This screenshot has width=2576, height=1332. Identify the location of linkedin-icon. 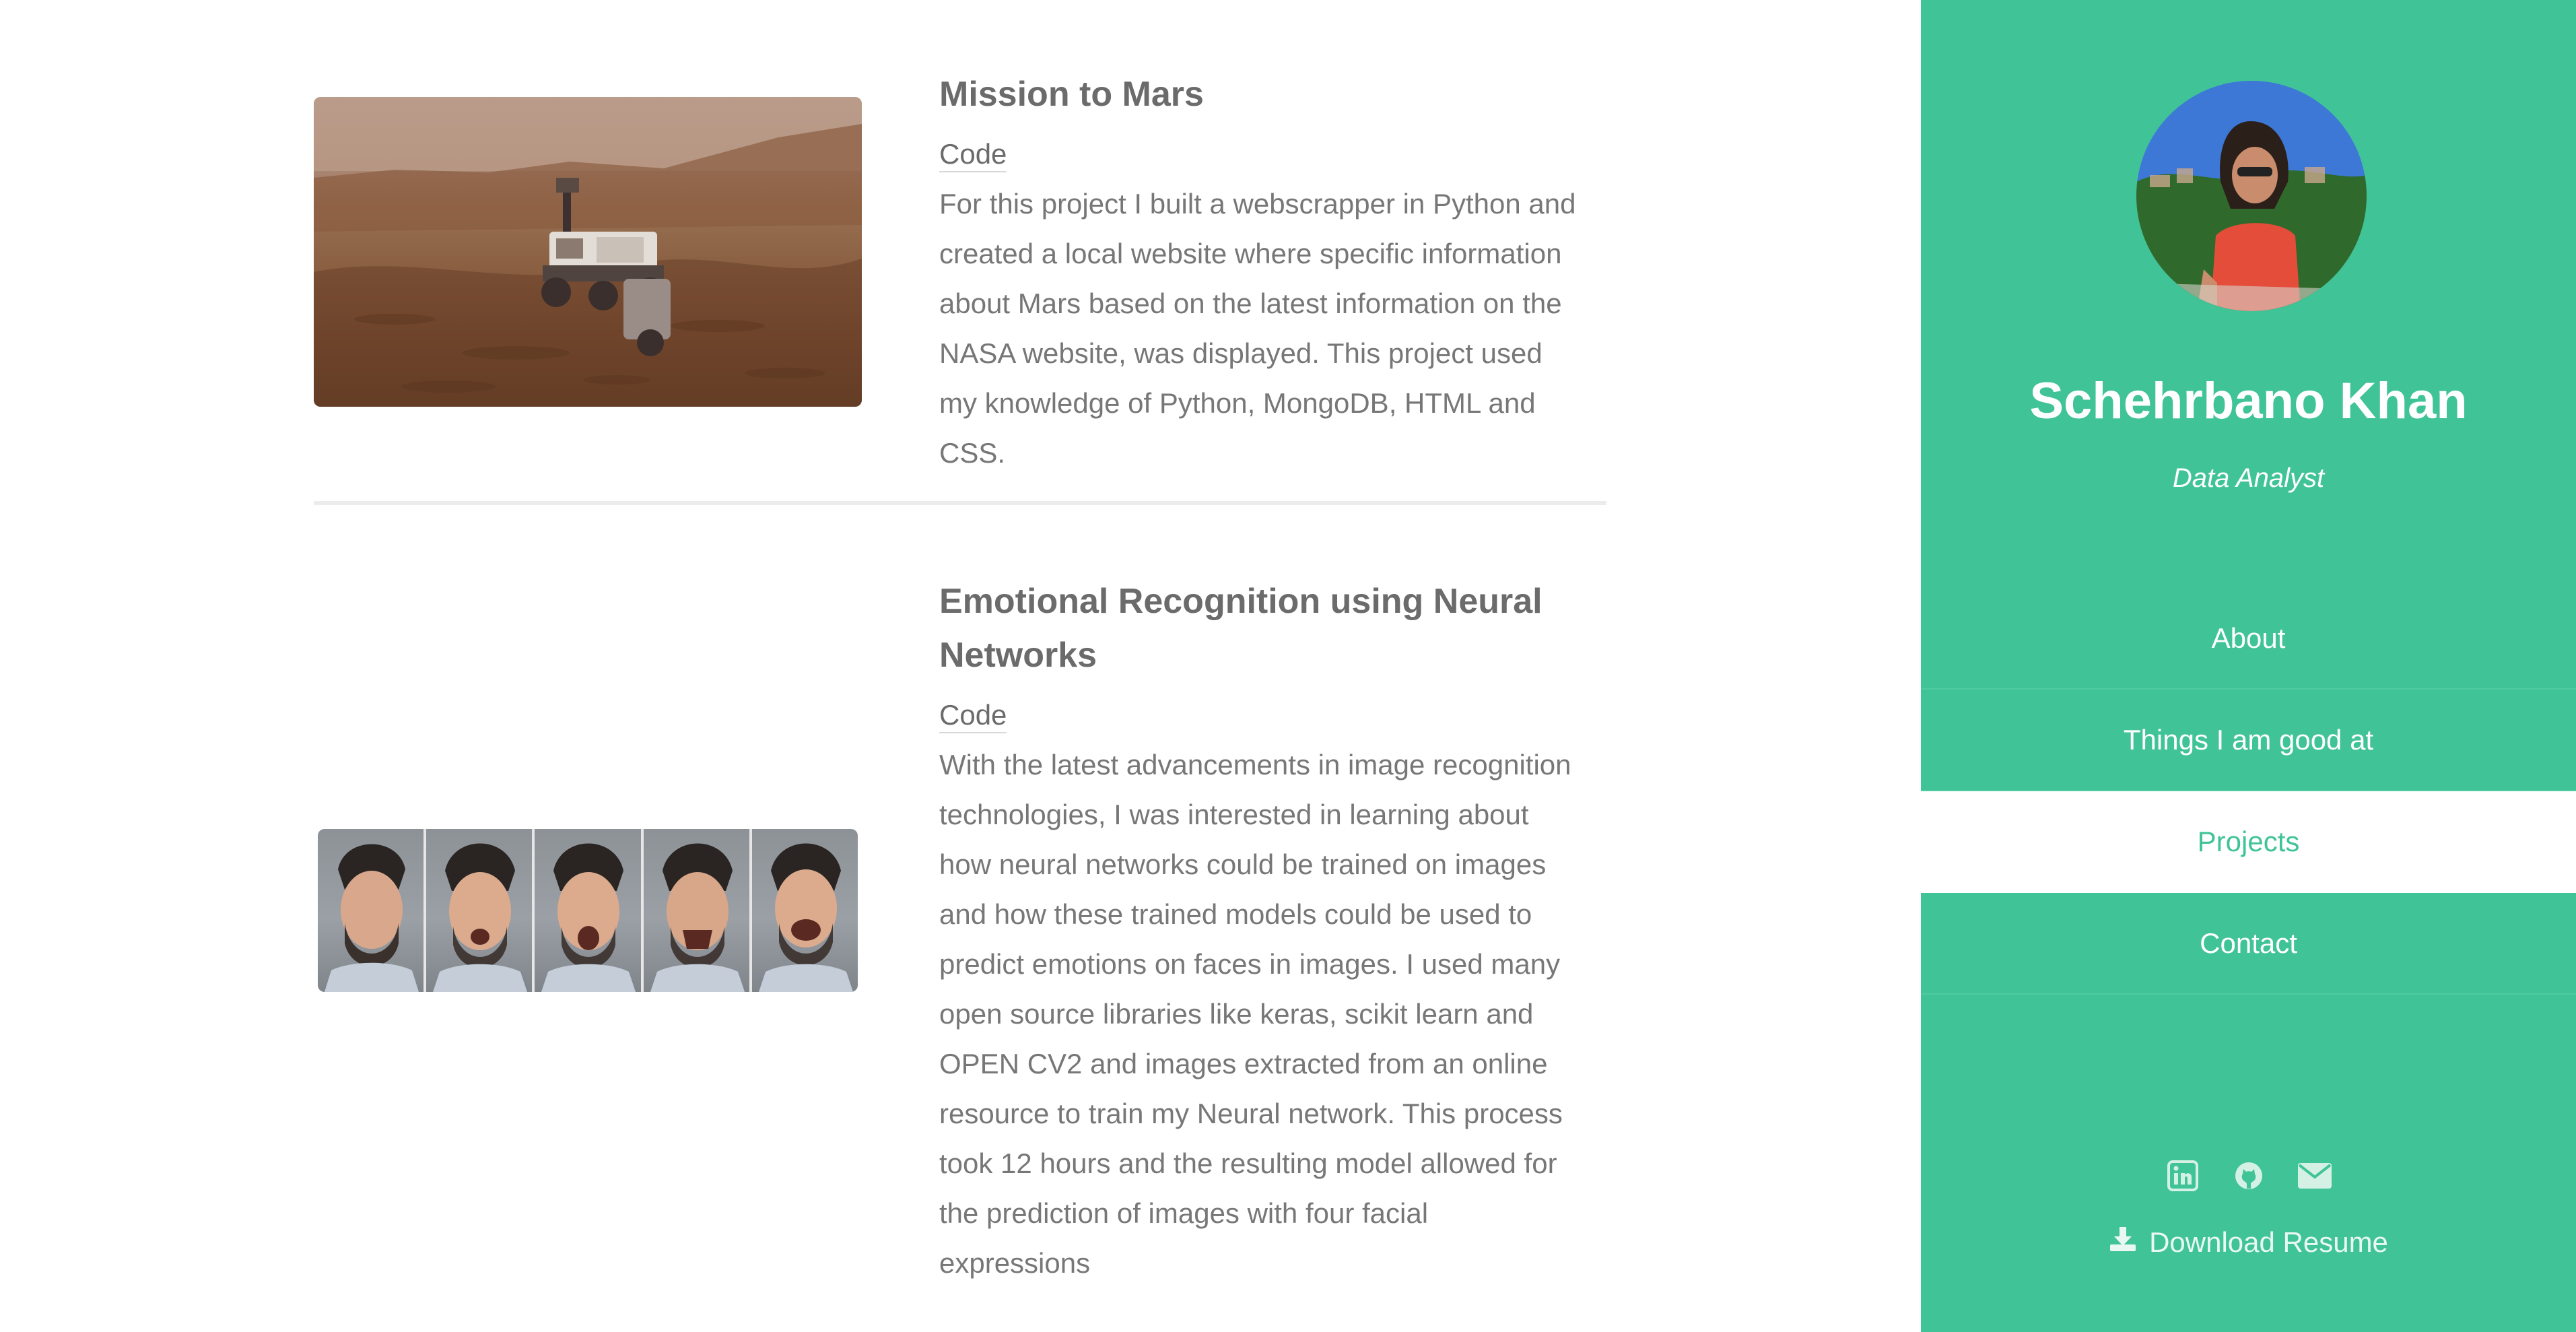
(2182, 1175).